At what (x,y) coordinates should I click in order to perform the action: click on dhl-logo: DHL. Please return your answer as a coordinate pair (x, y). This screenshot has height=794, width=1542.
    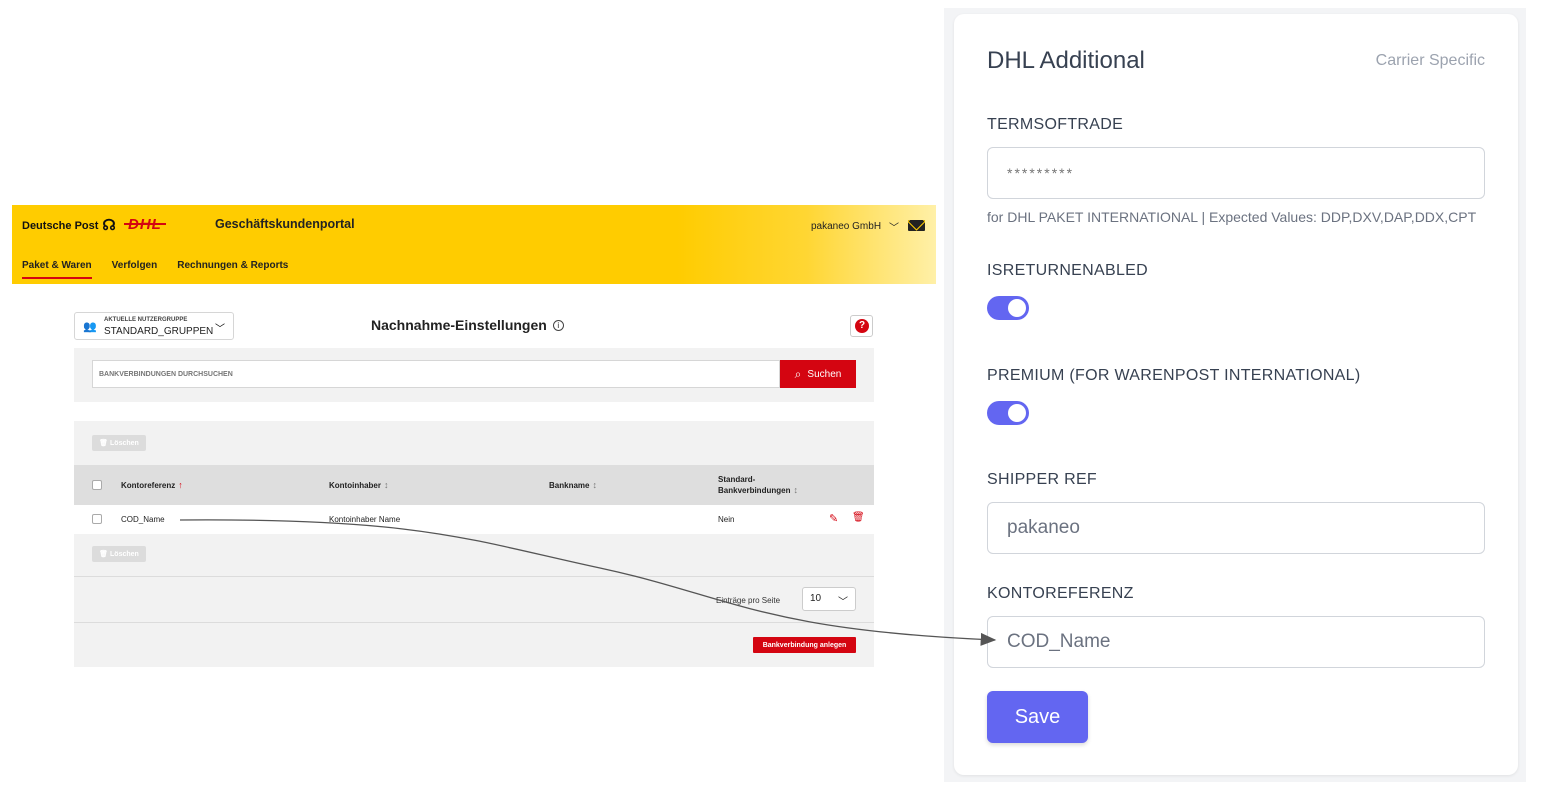
    Looking at the image, I should click on (145, 224).